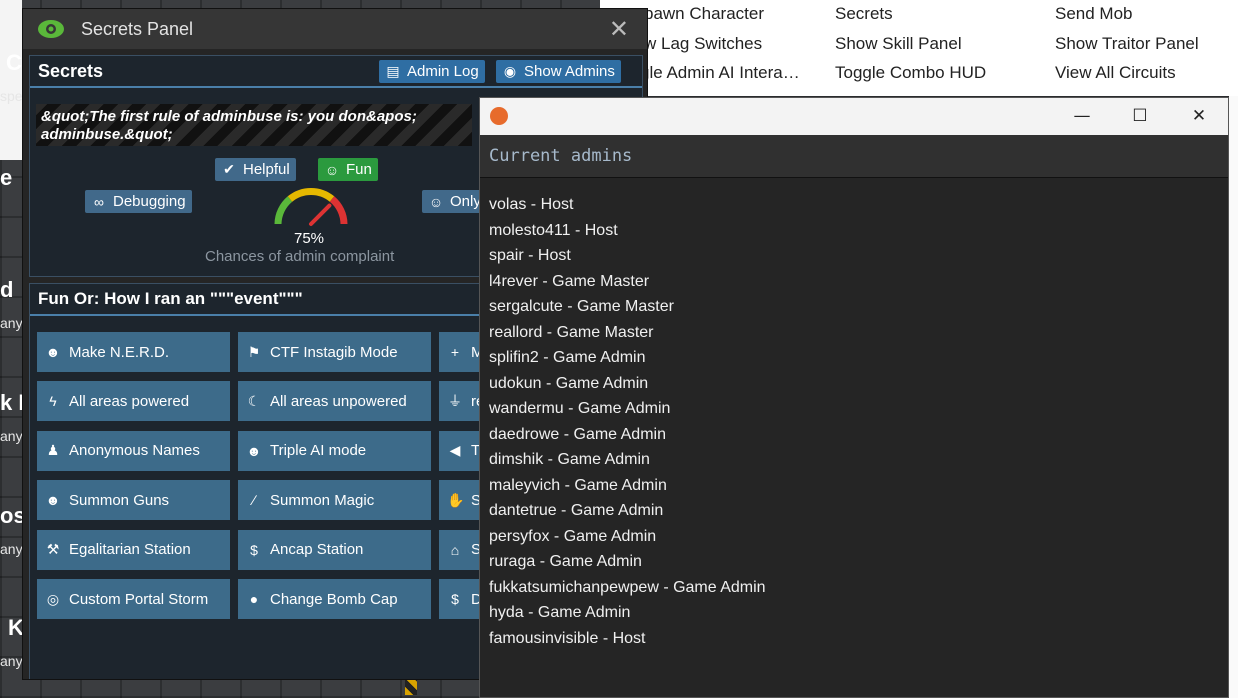  I want to click on button-label: Change Bomb Cap, so click(334, 599).